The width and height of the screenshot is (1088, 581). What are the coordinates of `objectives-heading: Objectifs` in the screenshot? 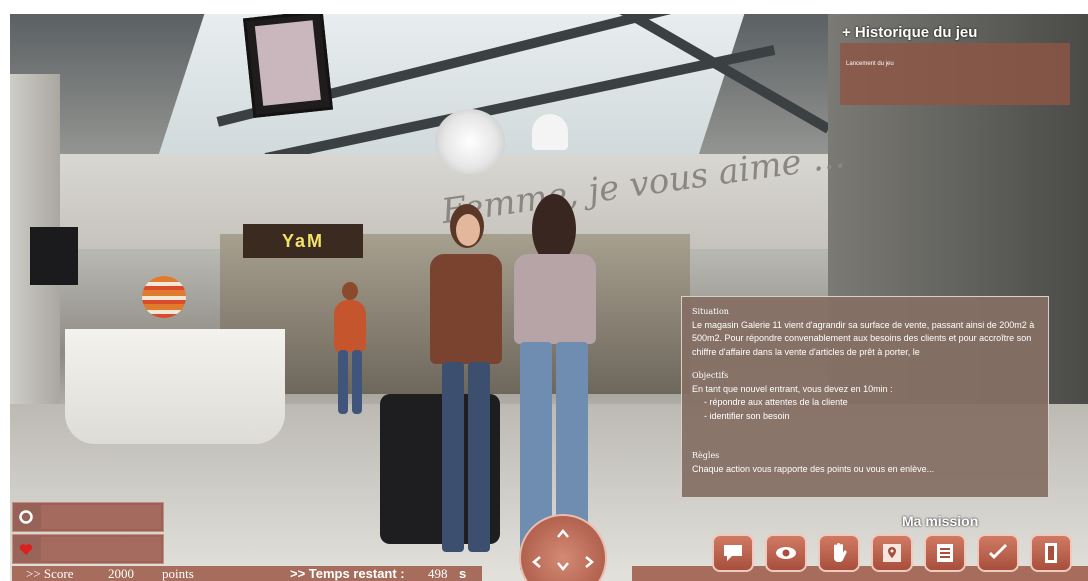 It's located at (710, 375).